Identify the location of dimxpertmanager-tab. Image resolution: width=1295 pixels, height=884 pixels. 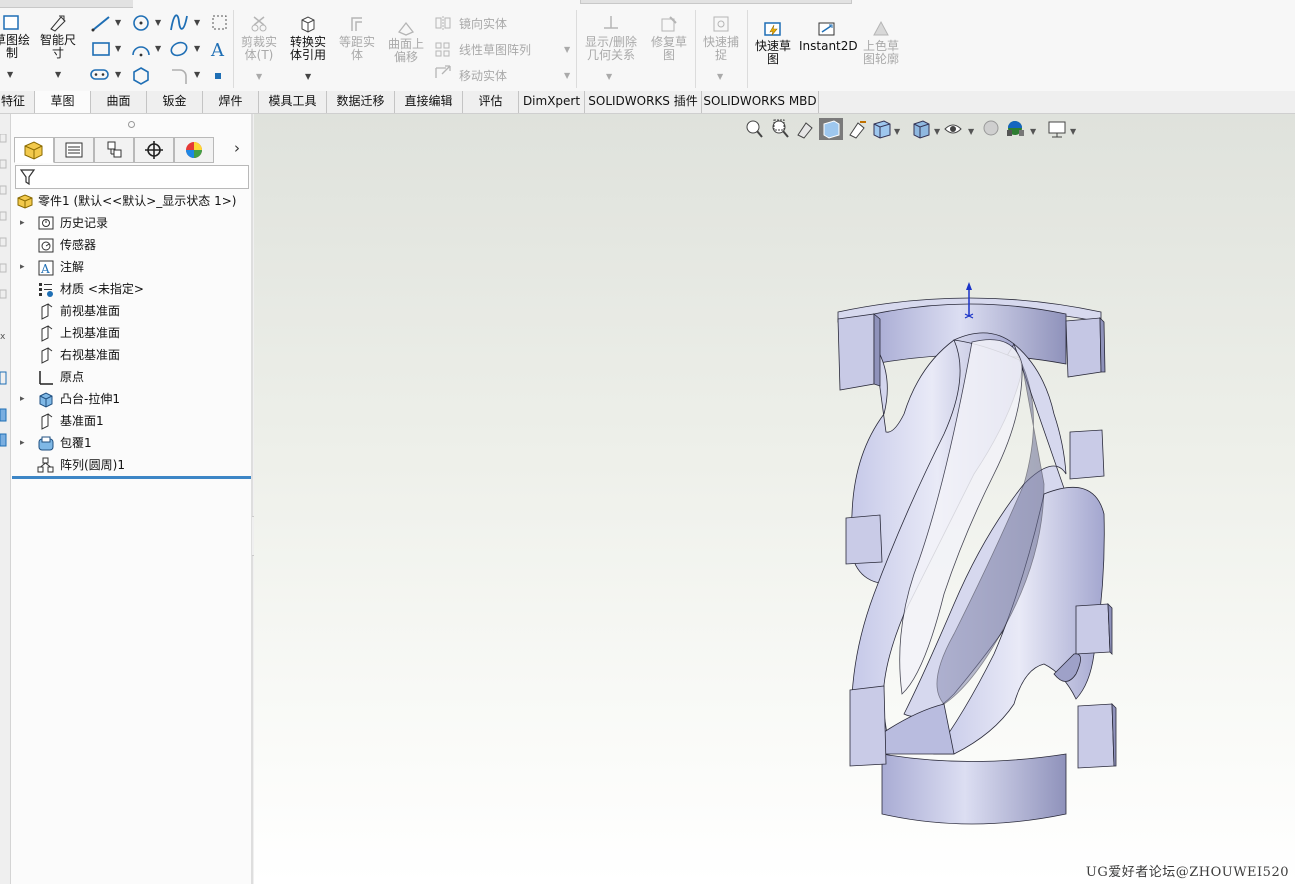
(154, 150).